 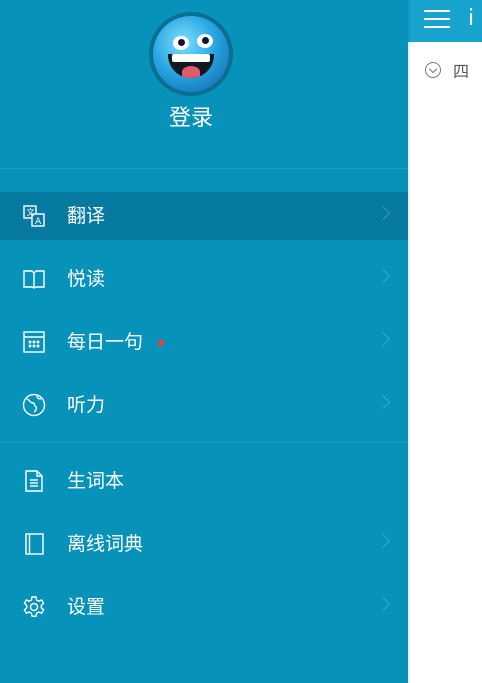 What do you see at coordinates (461, 71) in the screenshot?
I see `dropdown-label: 四` at bounding box center [461, 71].